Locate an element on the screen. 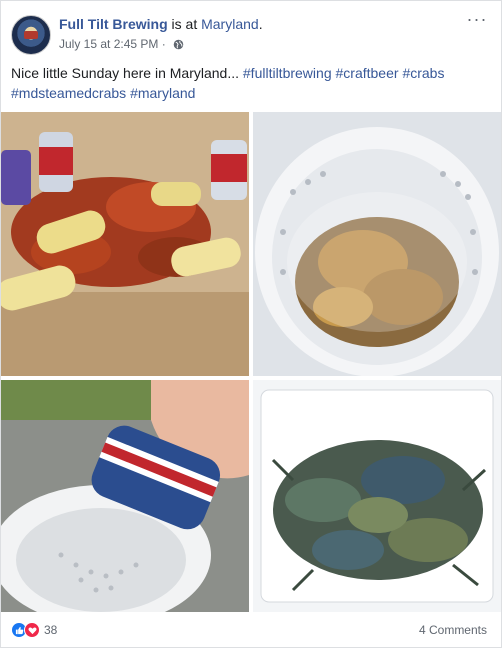 This screenshot has width=502, height=648. hashtag-link: #fulltiltbrewing is located at coordinates (287, 73).